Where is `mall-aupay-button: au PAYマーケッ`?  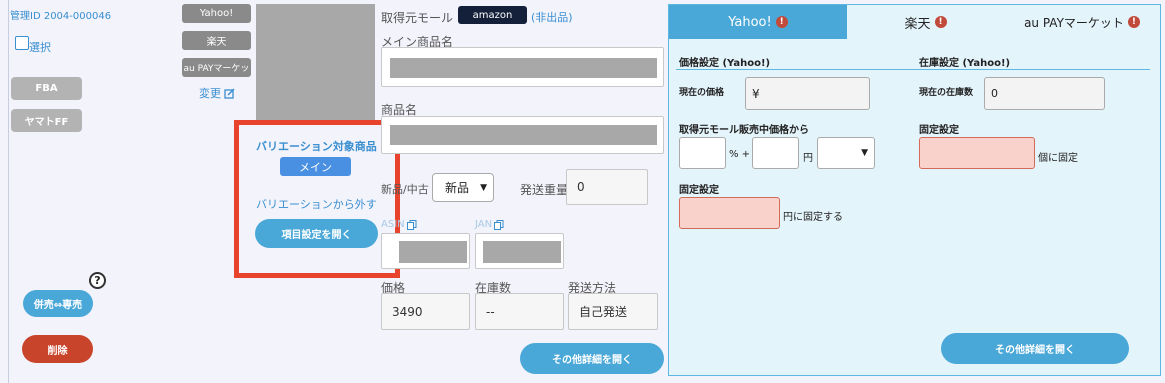 mall-aupay-button: au PAYマーケッ is located at coordinates (216, 67).